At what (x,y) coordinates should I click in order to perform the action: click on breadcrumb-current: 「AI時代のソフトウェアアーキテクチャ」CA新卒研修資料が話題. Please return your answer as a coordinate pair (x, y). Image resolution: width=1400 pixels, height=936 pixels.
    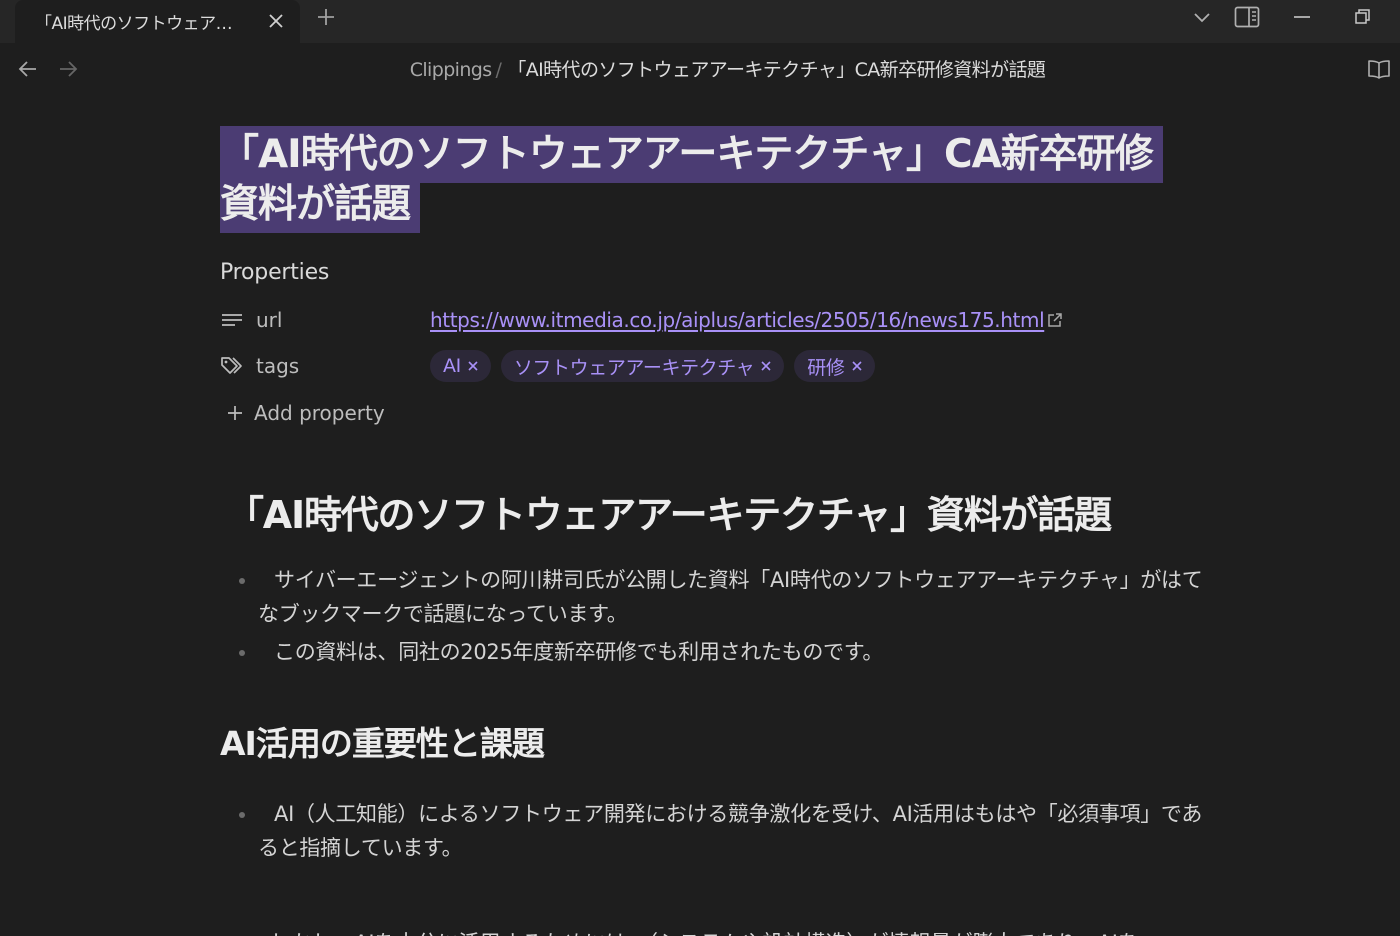
    Looking at the image, I should click on (776, 70).